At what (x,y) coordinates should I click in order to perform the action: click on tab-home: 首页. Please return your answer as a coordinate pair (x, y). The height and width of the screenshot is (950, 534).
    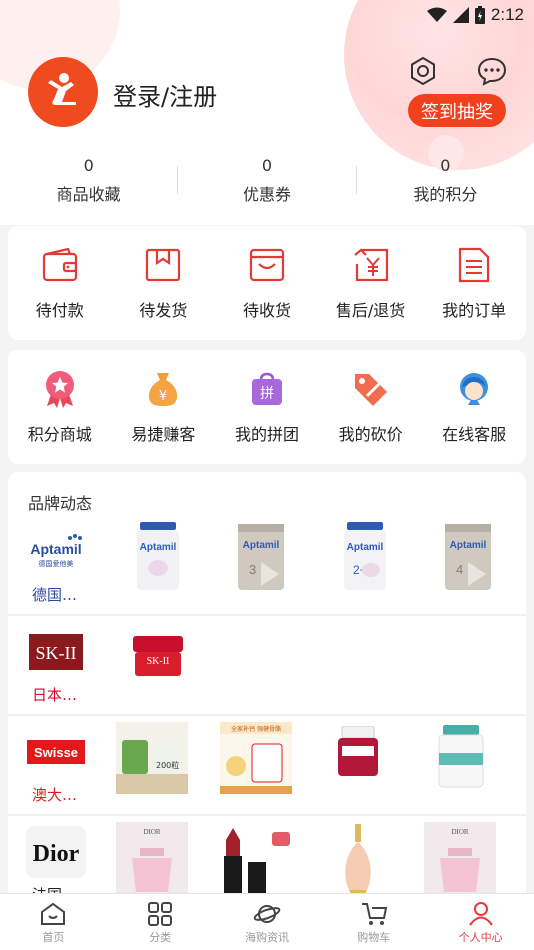
    Looking at the image, I should click on (53, 922).